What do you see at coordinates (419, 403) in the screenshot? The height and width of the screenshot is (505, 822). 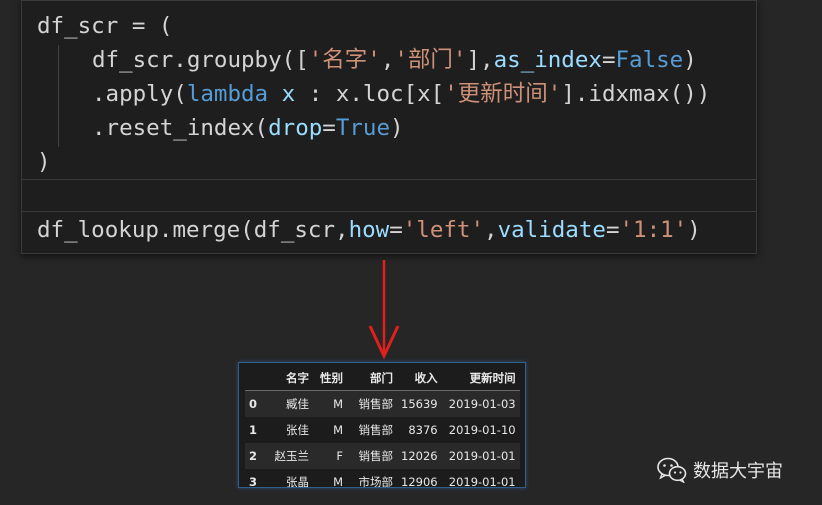 I see `cell-income: 15639` at bounding box center [419, 403].